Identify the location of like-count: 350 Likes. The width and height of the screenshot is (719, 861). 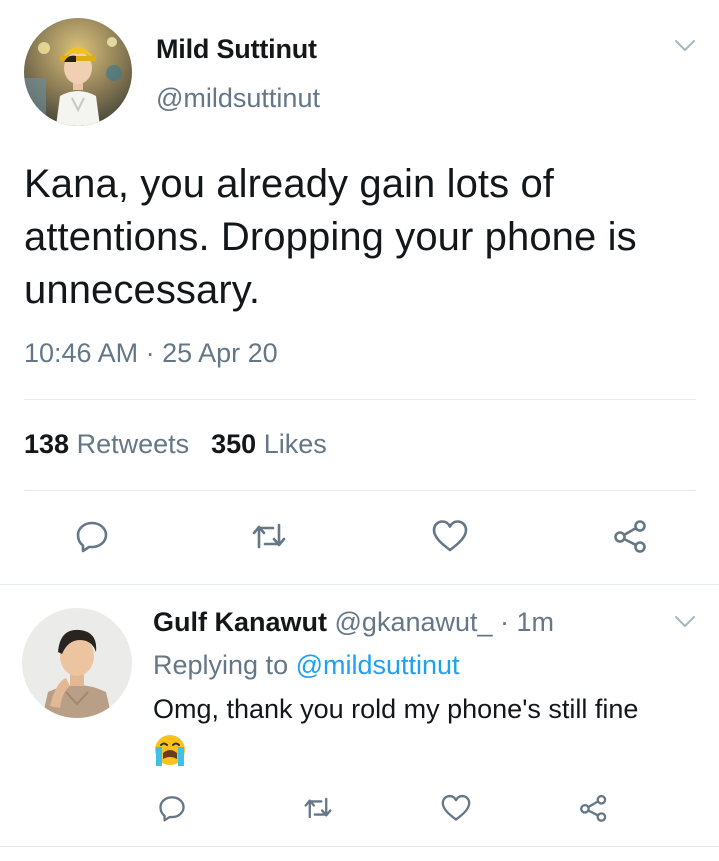
(269, 444).